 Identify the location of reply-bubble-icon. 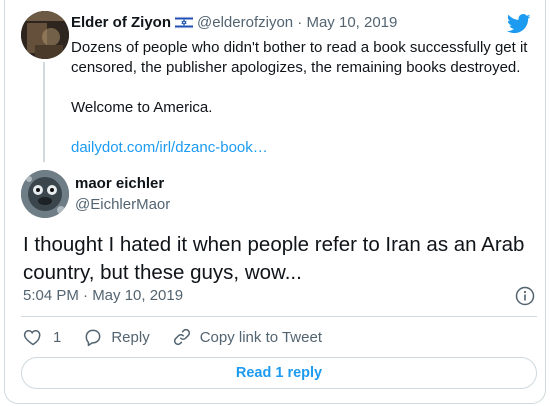
(93, 338).